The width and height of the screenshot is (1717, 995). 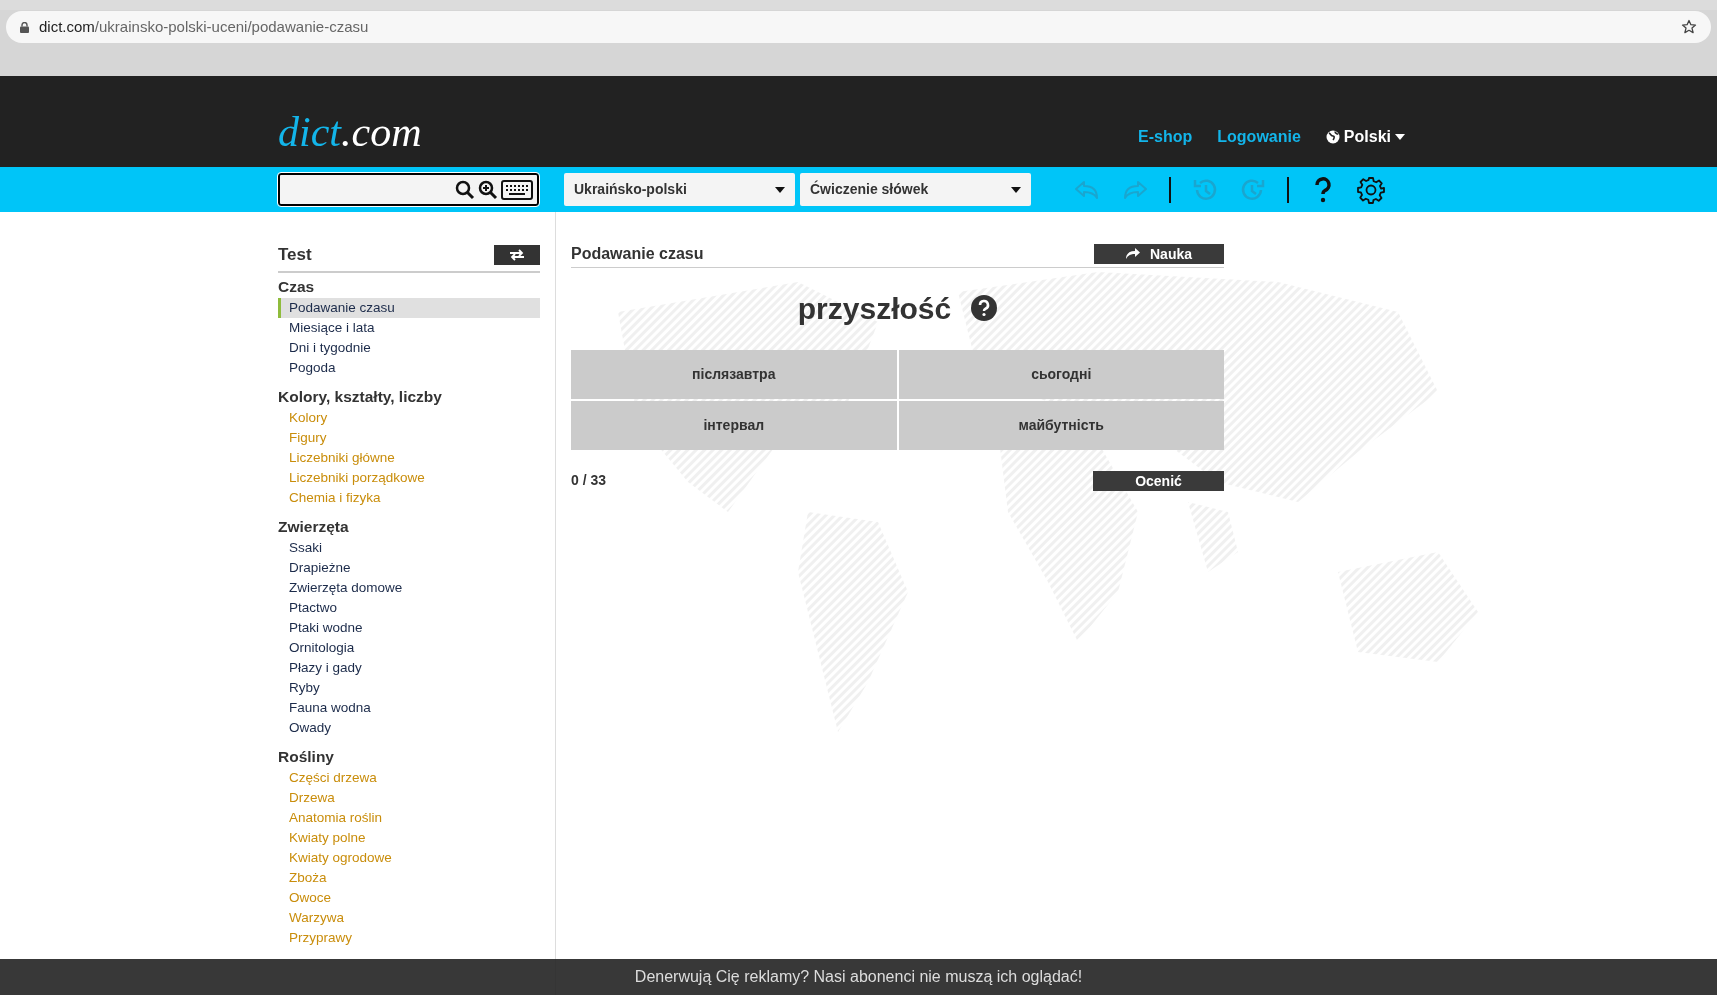 What do you see at coordinates (314, 526) in the screenshot?
I see `category-heading: Zwierzęta` at bounding box center [314, 526].